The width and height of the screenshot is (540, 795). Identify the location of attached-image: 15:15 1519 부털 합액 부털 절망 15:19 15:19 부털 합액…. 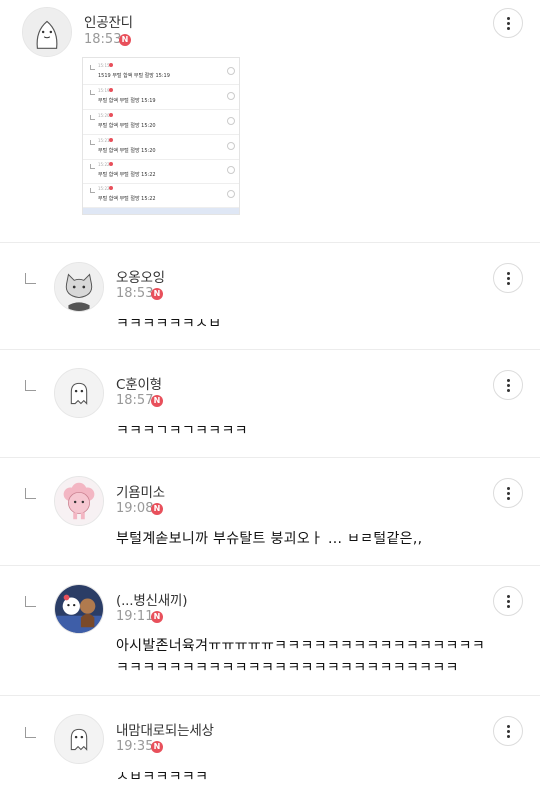
(161, 136).